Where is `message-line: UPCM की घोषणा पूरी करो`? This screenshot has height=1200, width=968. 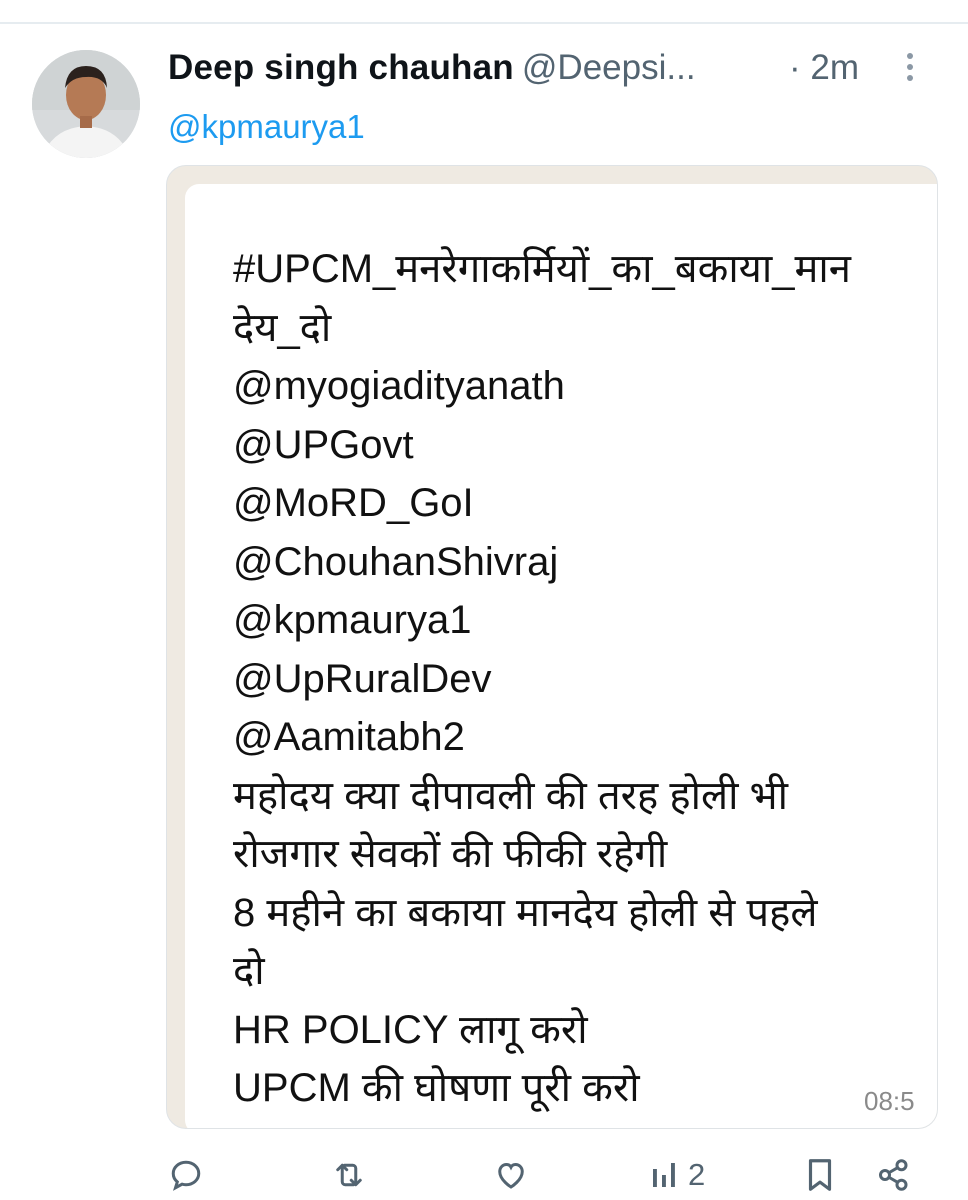 message-line: UPCM की घोषणा पूरी करो is located at coordinates (436, 1088).